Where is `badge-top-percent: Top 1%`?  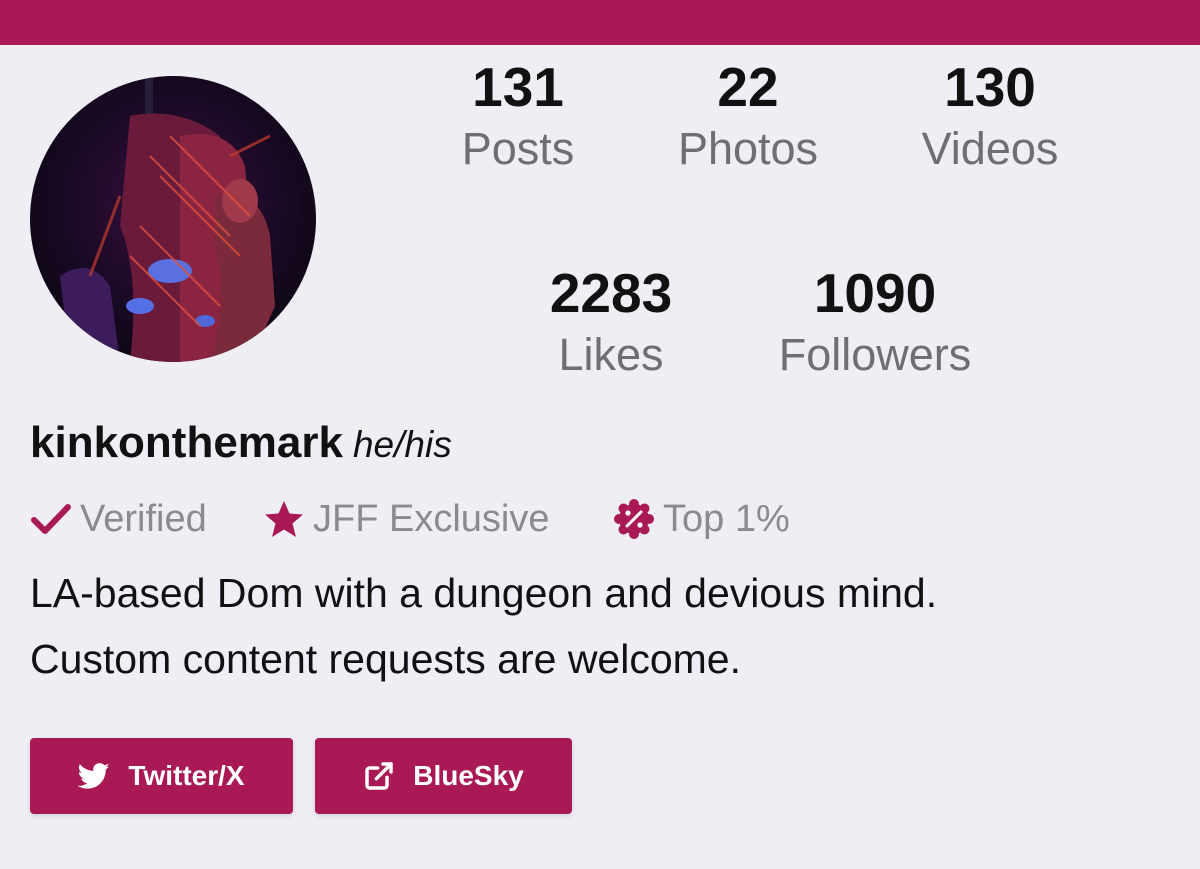 badge-top-percent: Top 1% is located at coordinates (701, 519).